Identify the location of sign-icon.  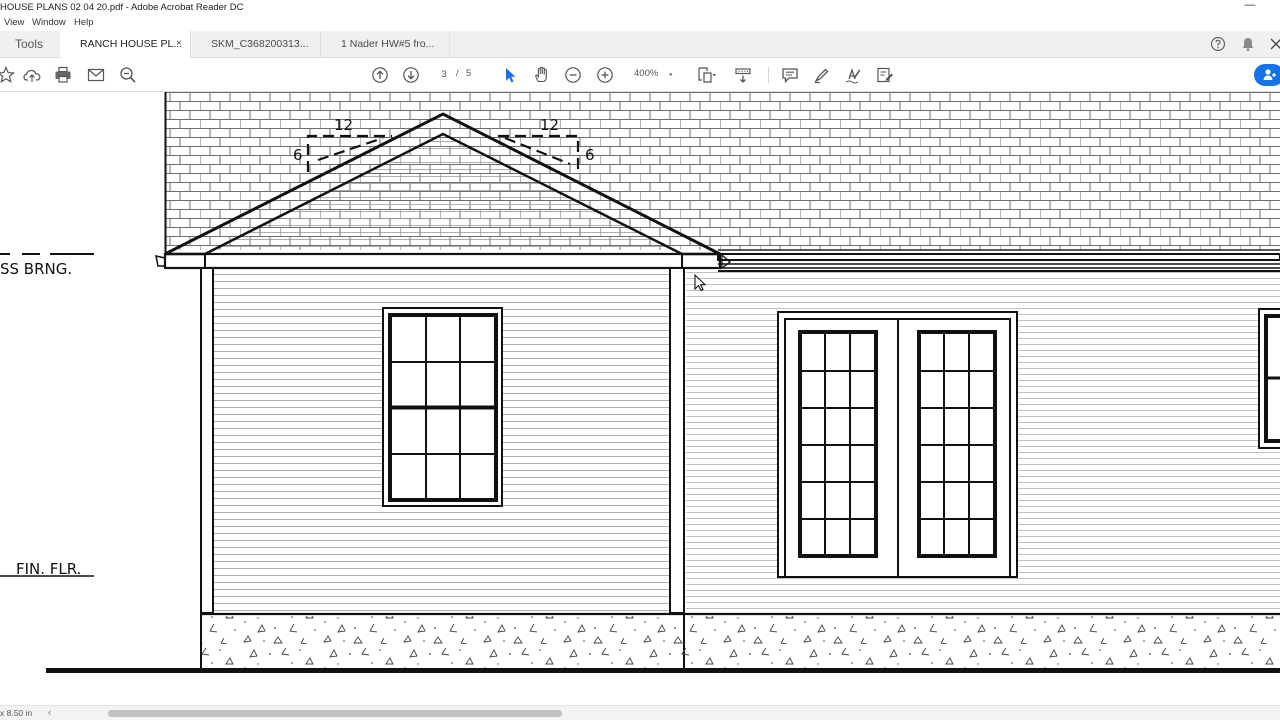
(853, 75).